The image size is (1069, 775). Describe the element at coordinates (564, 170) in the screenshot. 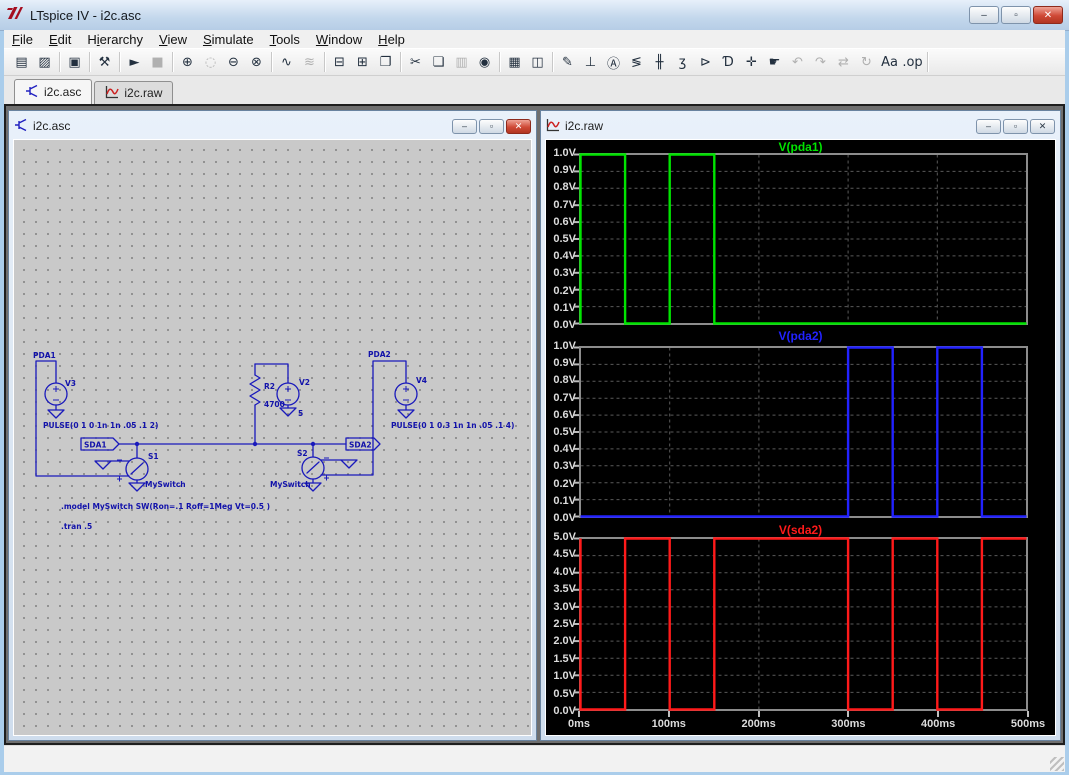

I see `y-tick-label: 0.9V` at that location.